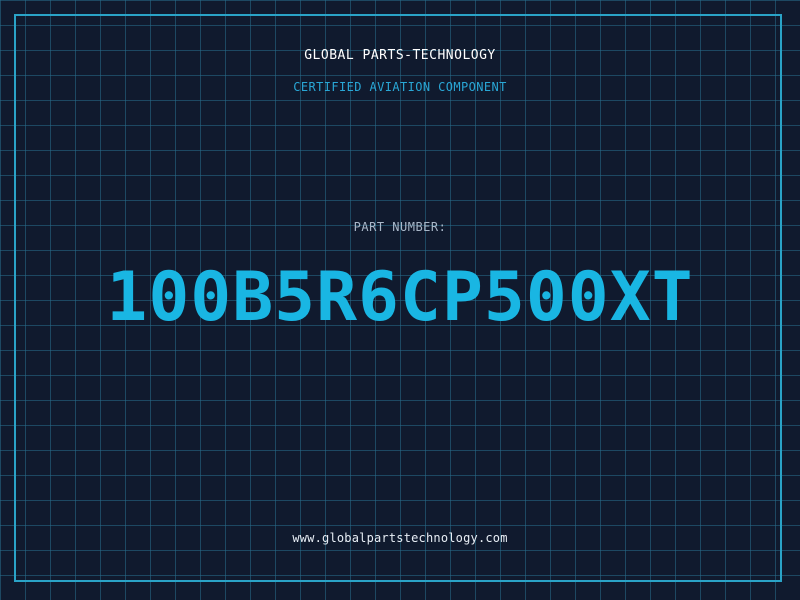 The width and height of the screenshot is (800, 600). Describe the element at coordinates (400, 55) in the screenshot. I see `company-name: GLOBAL PARTS-TECHNOLOGY` at that location.